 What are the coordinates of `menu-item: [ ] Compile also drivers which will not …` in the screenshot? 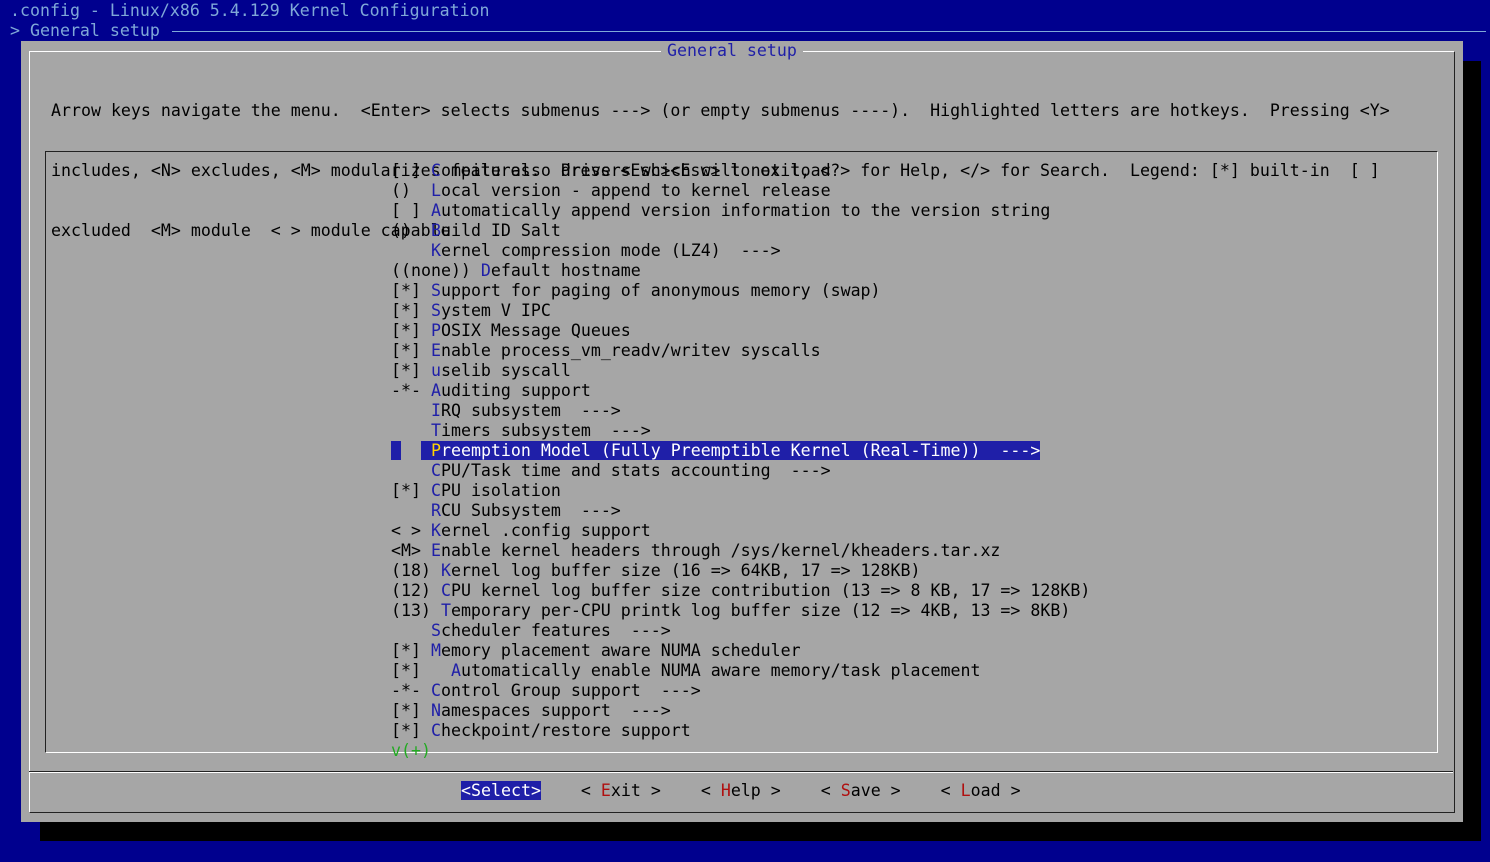 It's located at (740, 171).